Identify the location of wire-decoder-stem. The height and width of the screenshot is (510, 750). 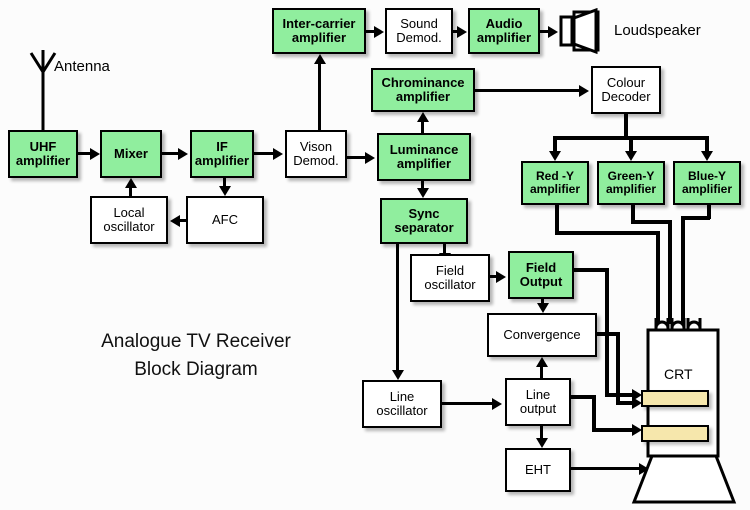
(626, 126).